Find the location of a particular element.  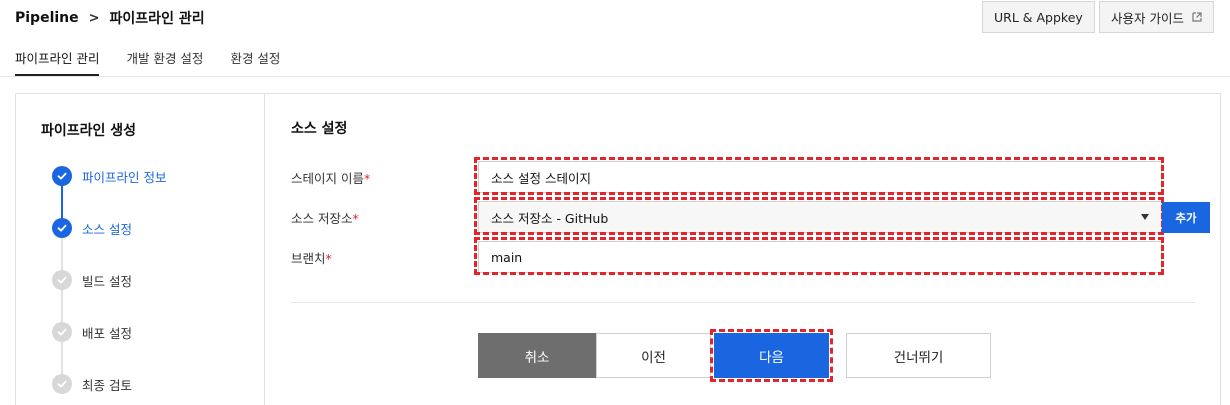

user-guide-button: 사용자 가이드 is located at coordinates (1156, 17).